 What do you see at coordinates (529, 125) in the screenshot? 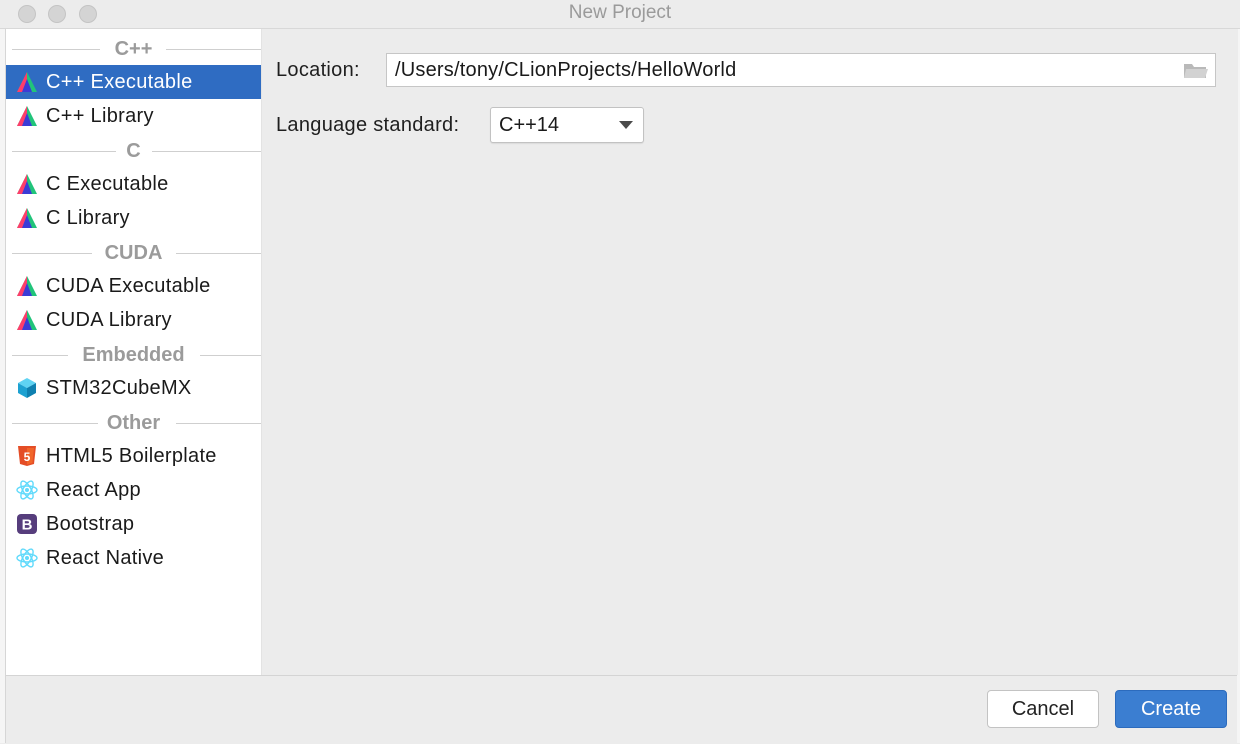
I see `language-standard-value: C++14` at bounding box center [529, 125].